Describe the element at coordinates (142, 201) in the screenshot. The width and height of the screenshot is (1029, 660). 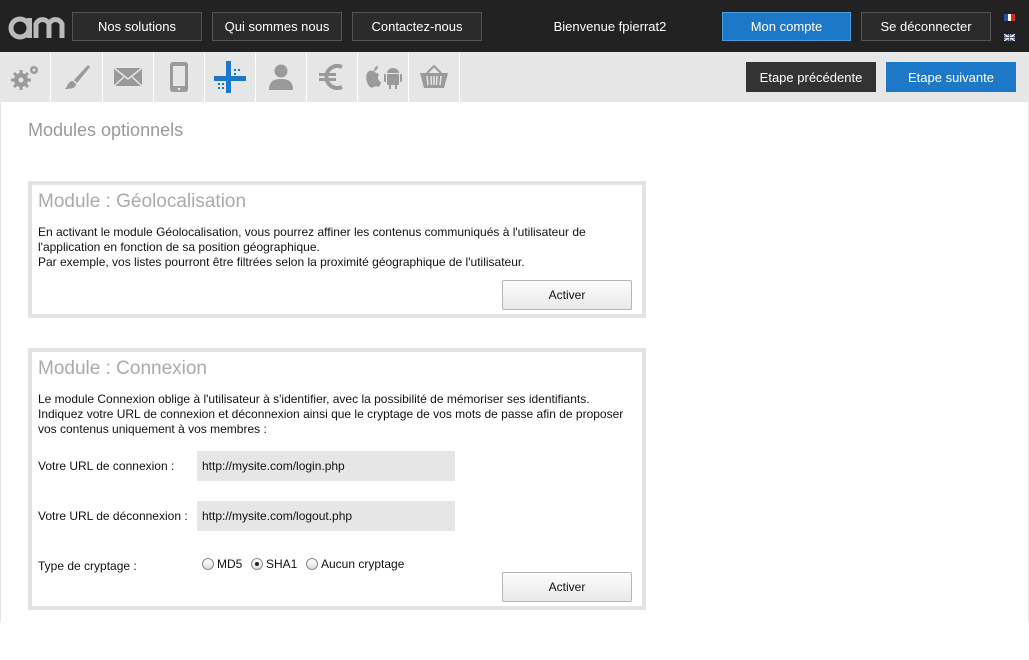
I see `geolocation-module-title: Module : Géolocalisation` at that location.